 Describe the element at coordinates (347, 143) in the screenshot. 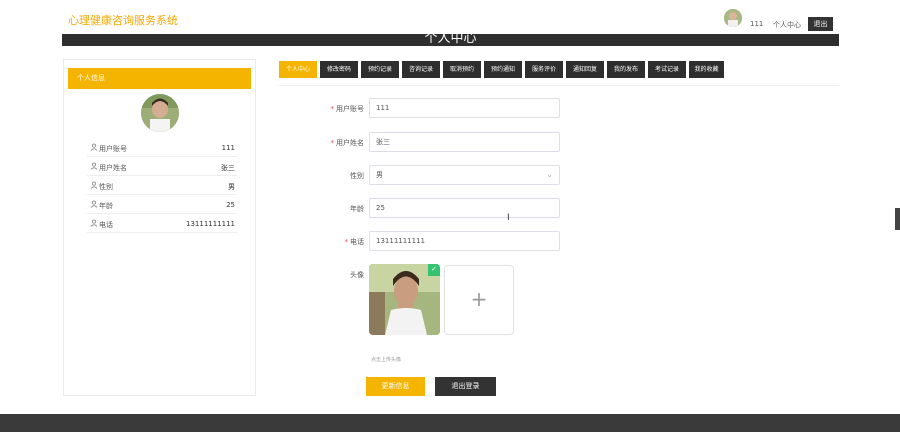

I see `name-label: * 用户姓名` at that location.